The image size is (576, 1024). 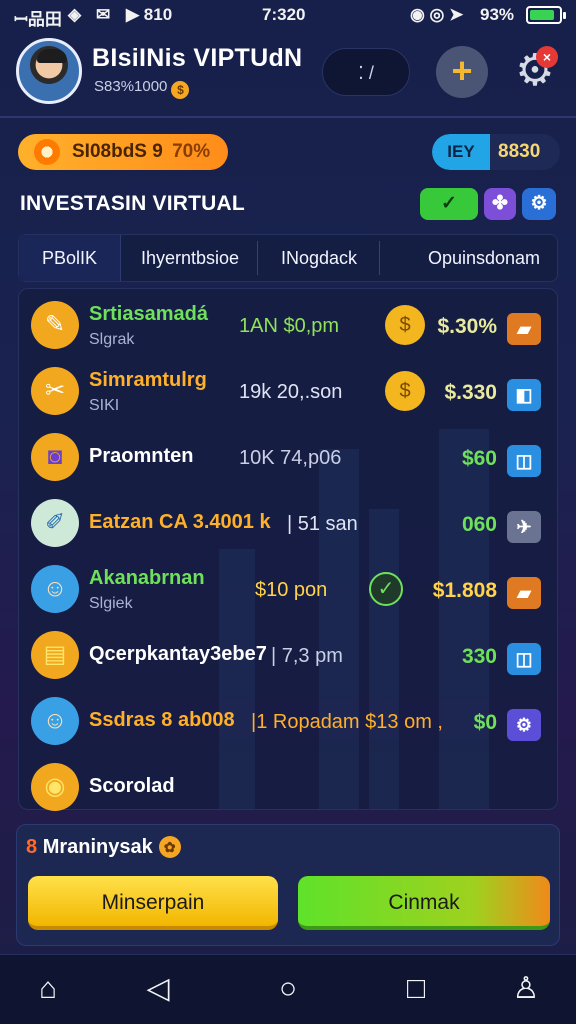 What do you see at coordinates (462, 72) in the screenshot?
I see `add-button: +` at bounding box center [462, 72].